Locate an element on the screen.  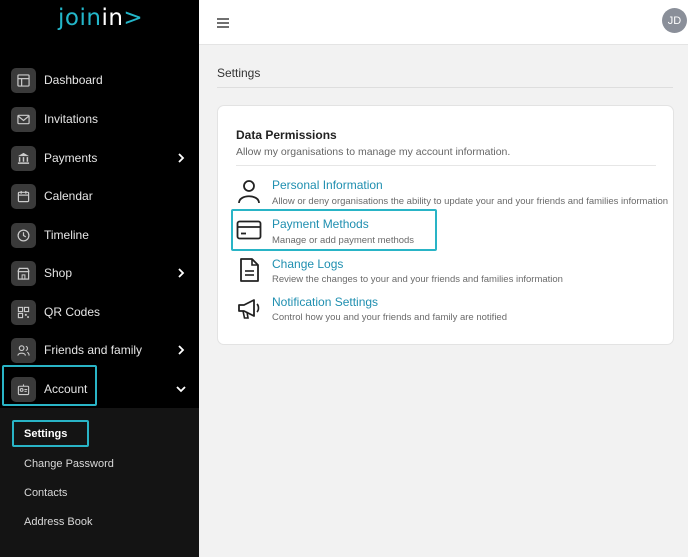
sidebar-item-dashboard: Dashboard is located at coordinates (99, 80).